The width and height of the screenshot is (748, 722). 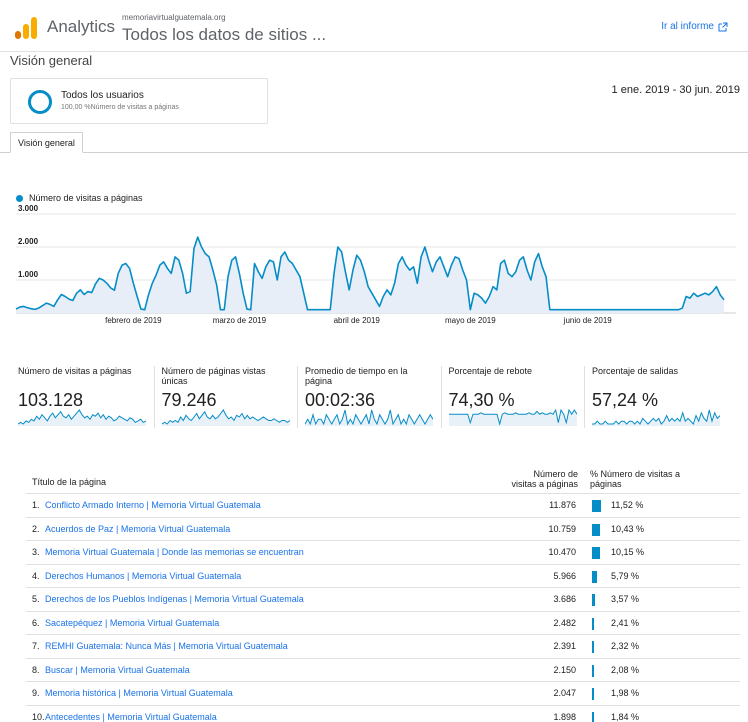 What do you see at coordinates (635, 371) in the screenshot?
I see `metric-label: Porcentaje de salidas` at bounding box center [635, 371].